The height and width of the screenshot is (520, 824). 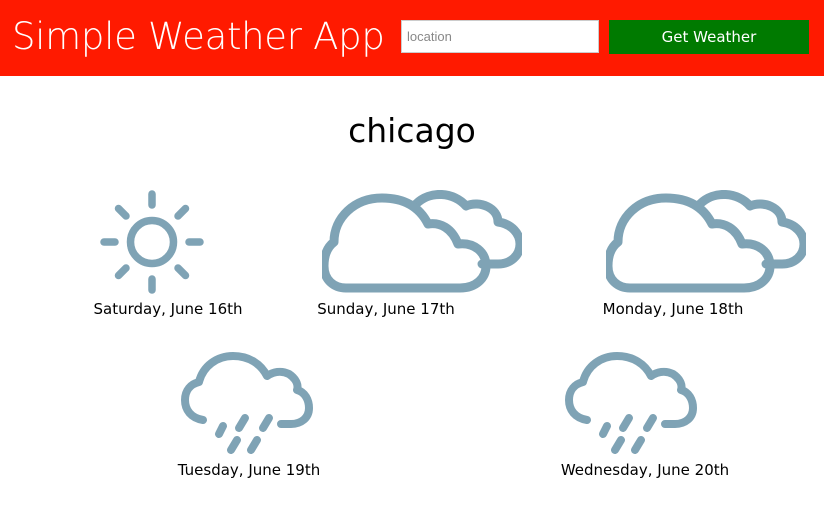 I want to click on day-label: Monday, June 18th, so click(x=673, y=309).